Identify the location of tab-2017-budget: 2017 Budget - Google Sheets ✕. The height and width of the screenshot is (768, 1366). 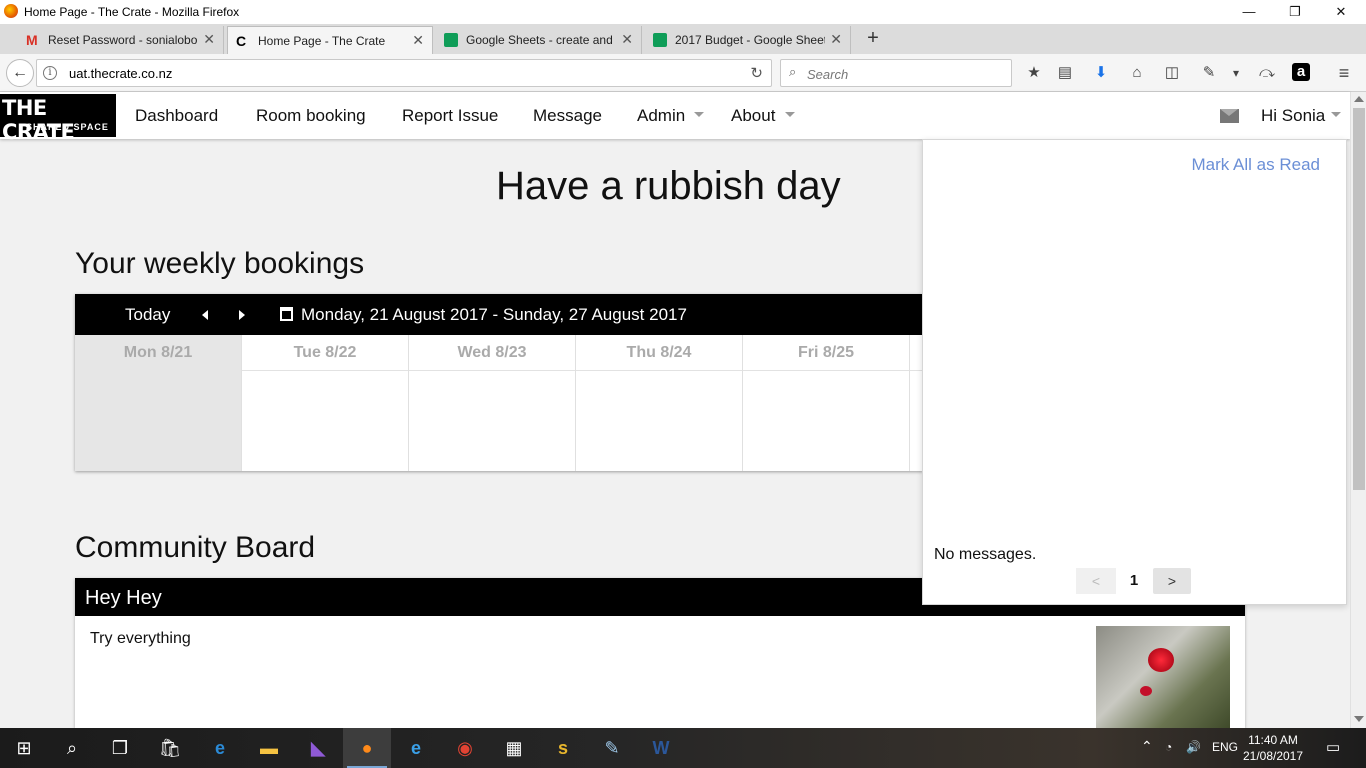
(748, 40).